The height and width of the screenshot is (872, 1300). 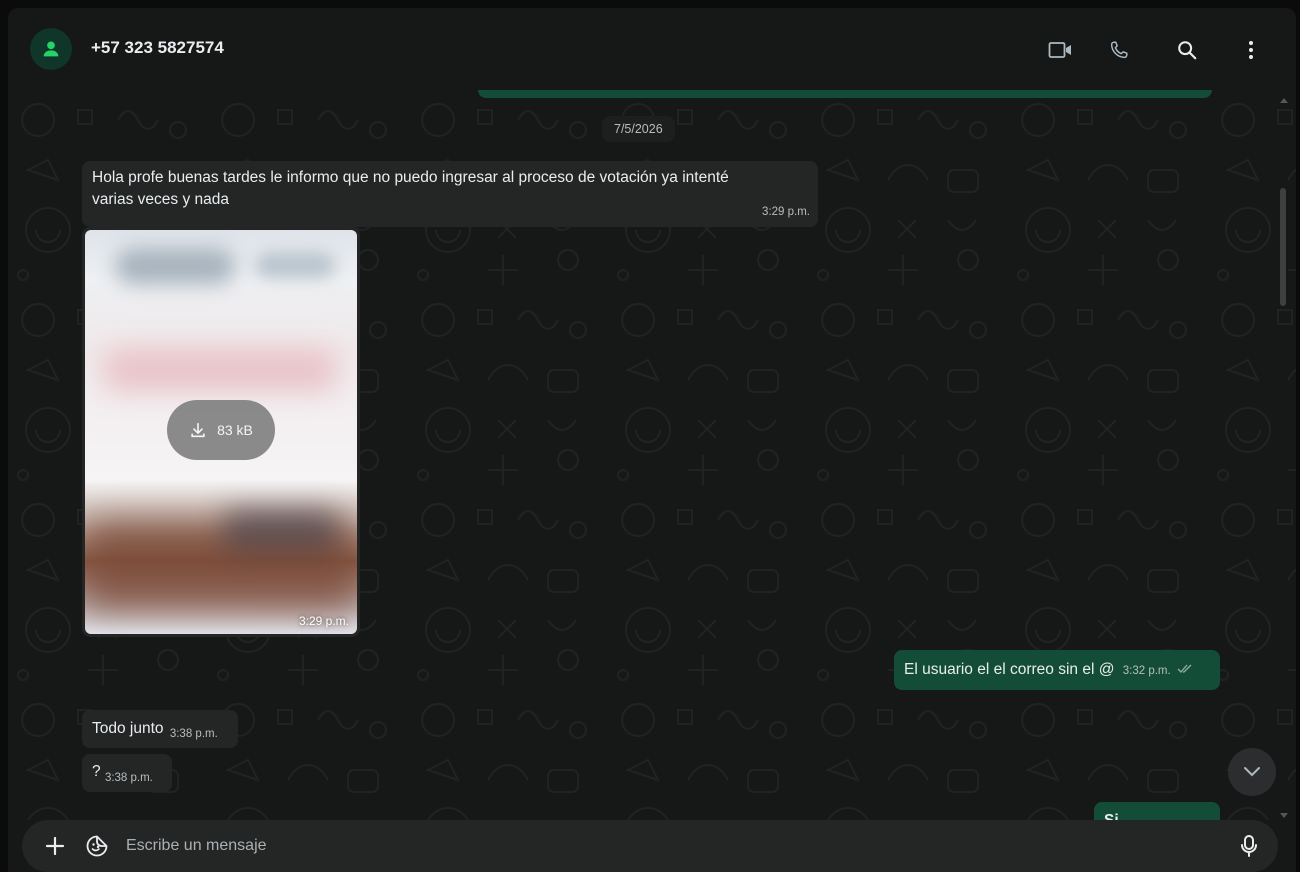 I want to click on date-chip: 7/5/2026, so click(x=638, y=129).